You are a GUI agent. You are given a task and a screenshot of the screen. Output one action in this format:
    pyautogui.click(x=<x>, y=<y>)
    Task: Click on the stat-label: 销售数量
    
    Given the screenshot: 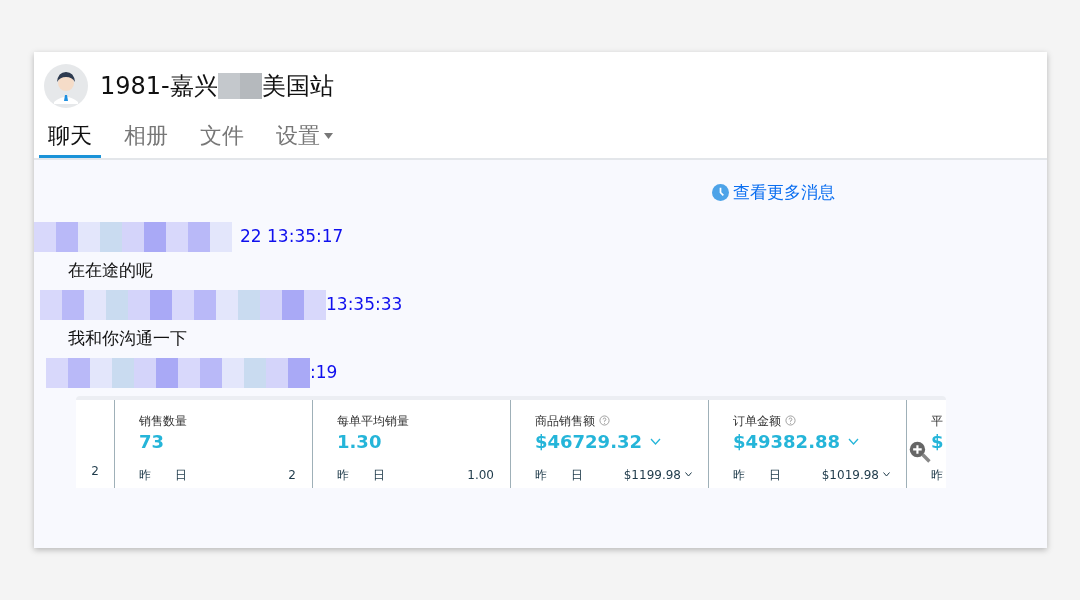 What is the action you would take?
    pyautogui.click(x=163, y=421)
    